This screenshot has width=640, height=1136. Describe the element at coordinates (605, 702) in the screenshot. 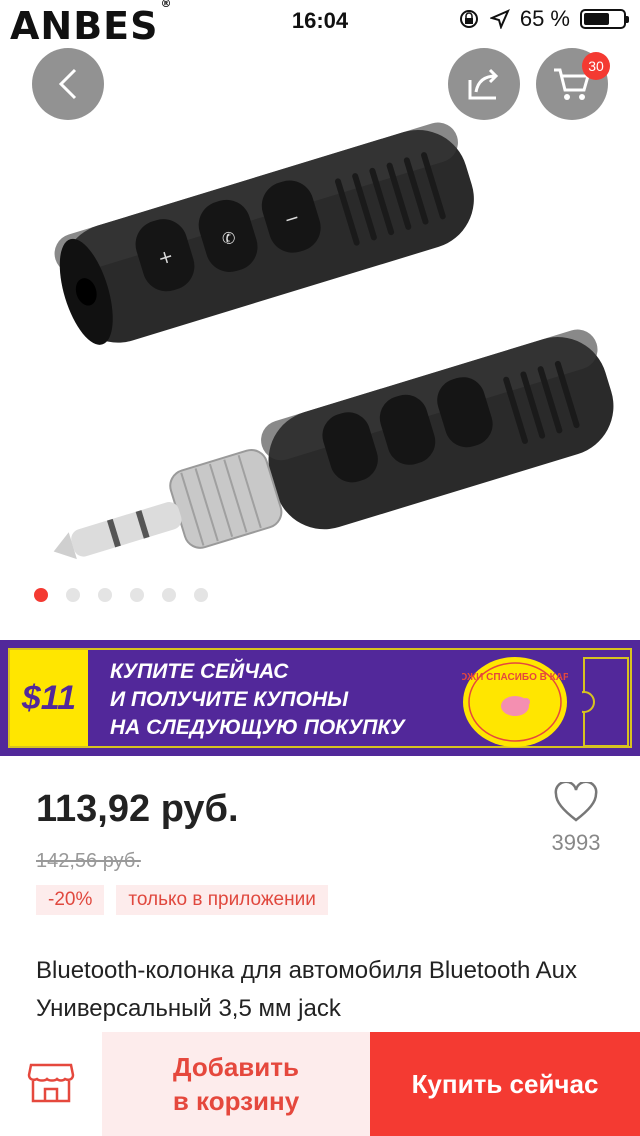

I see `promo-ticket-stub` at that location.